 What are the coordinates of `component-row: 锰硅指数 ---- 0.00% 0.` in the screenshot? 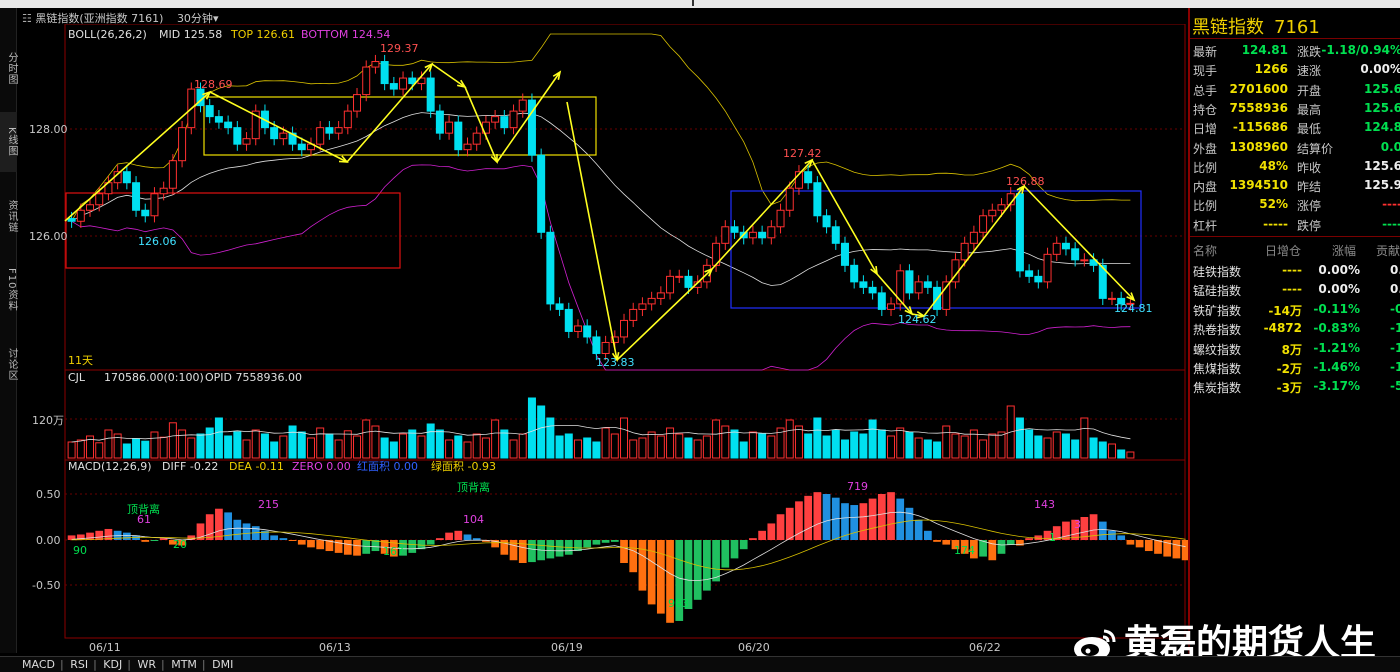 It's located at (1295, 289).